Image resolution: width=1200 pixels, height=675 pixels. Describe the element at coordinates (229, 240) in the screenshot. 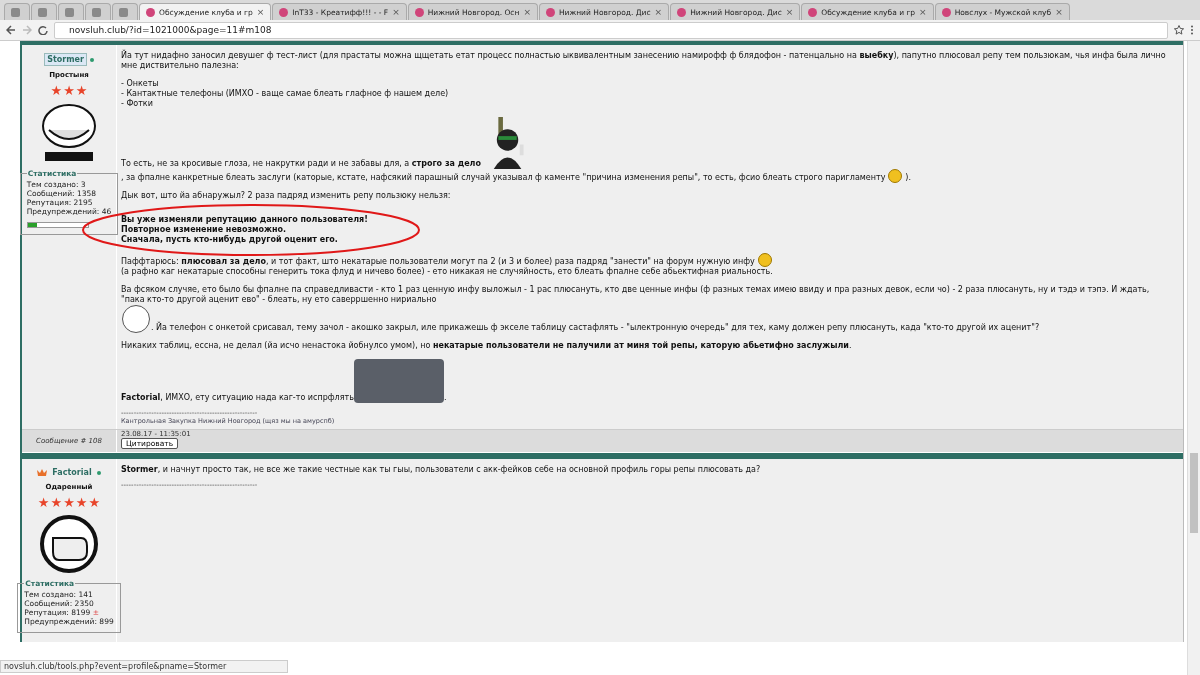

I see `notice-text: Сначала, пусть кто-нибудь другой оценит его.` at that location.